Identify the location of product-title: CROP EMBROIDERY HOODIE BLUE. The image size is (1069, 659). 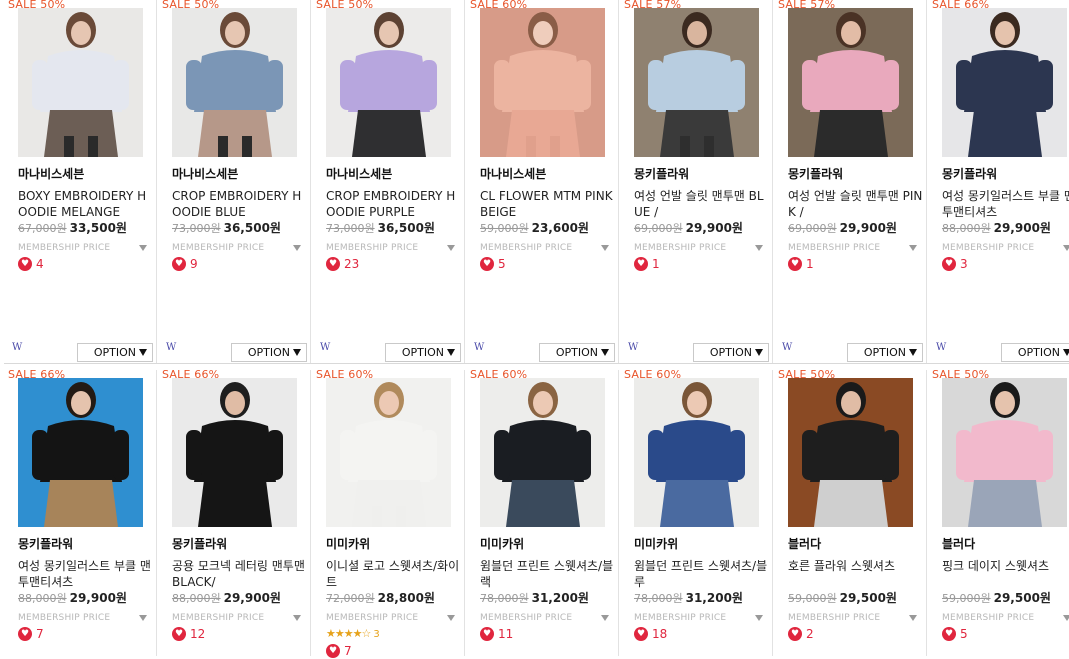
(240, 204).